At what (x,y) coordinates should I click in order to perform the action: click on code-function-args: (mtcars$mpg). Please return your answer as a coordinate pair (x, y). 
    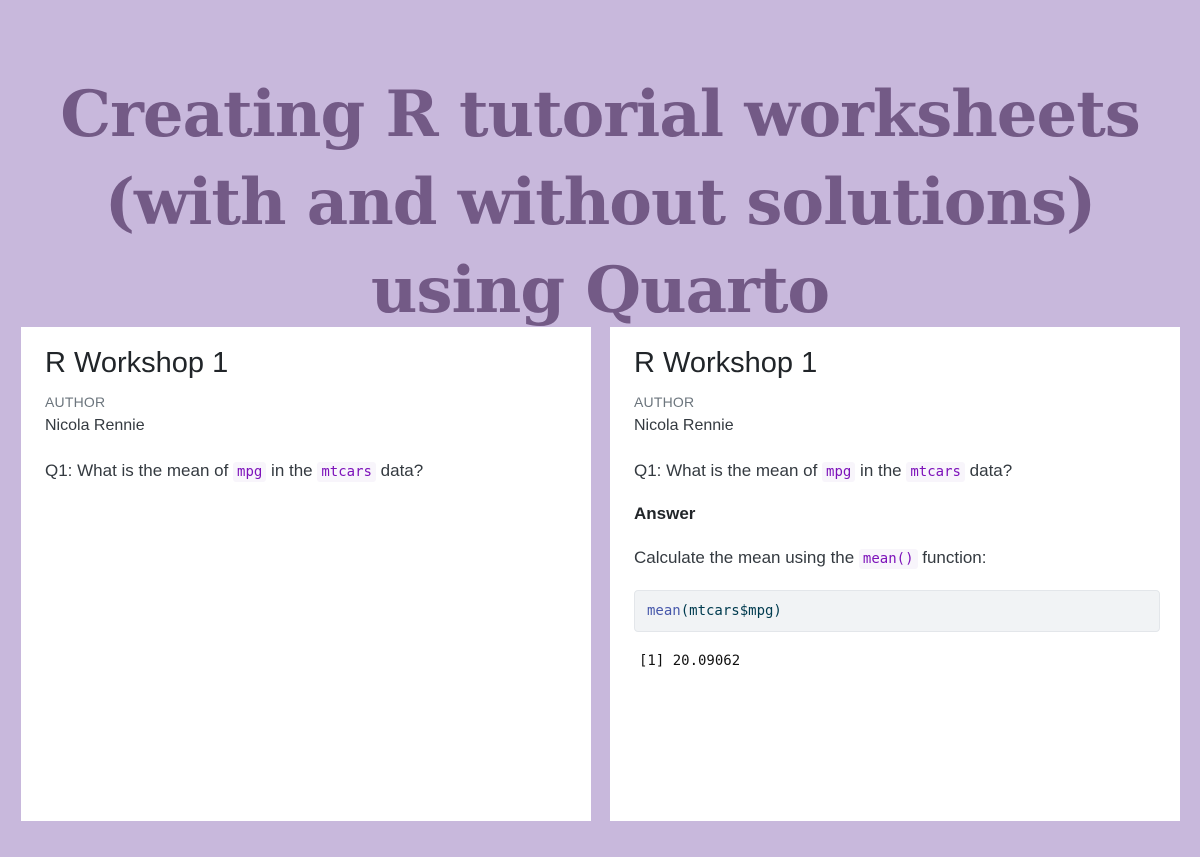
    Looking at the image, I should click on (731, 611).